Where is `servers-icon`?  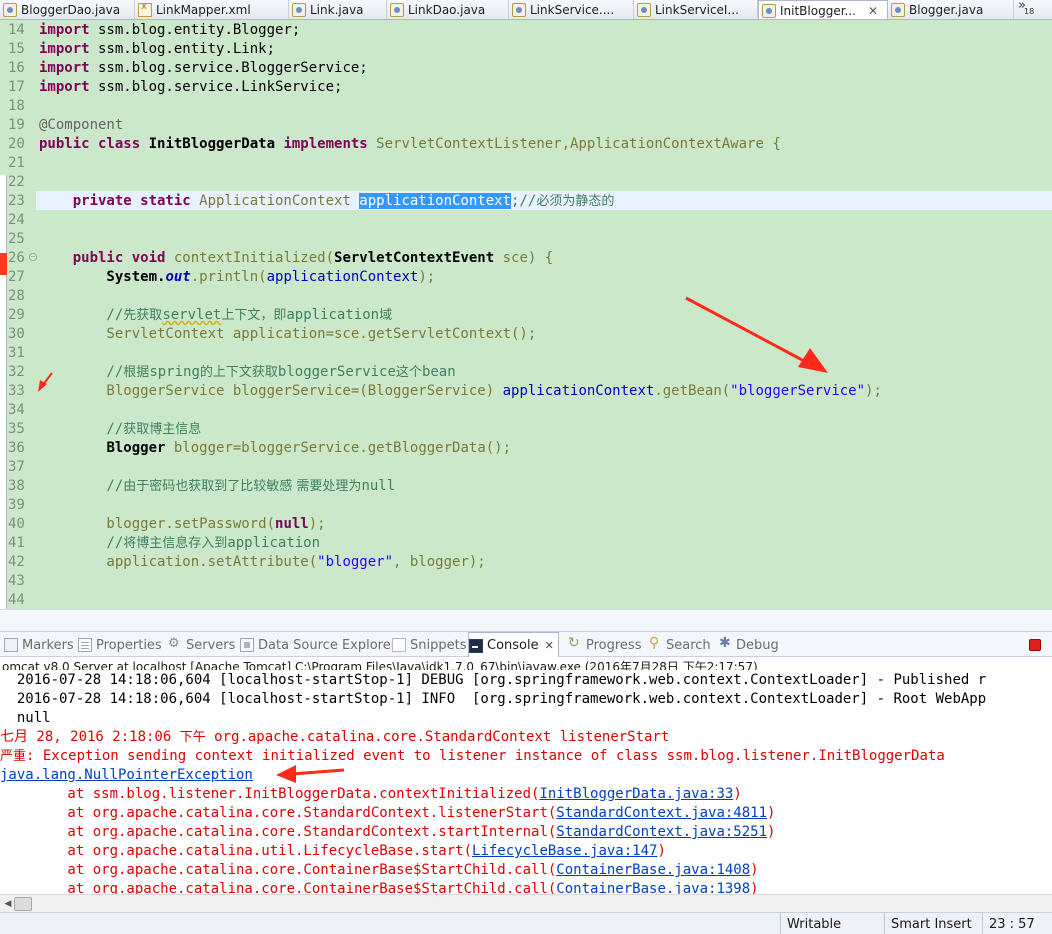 servers-icon is located at coordinates (175, 644).